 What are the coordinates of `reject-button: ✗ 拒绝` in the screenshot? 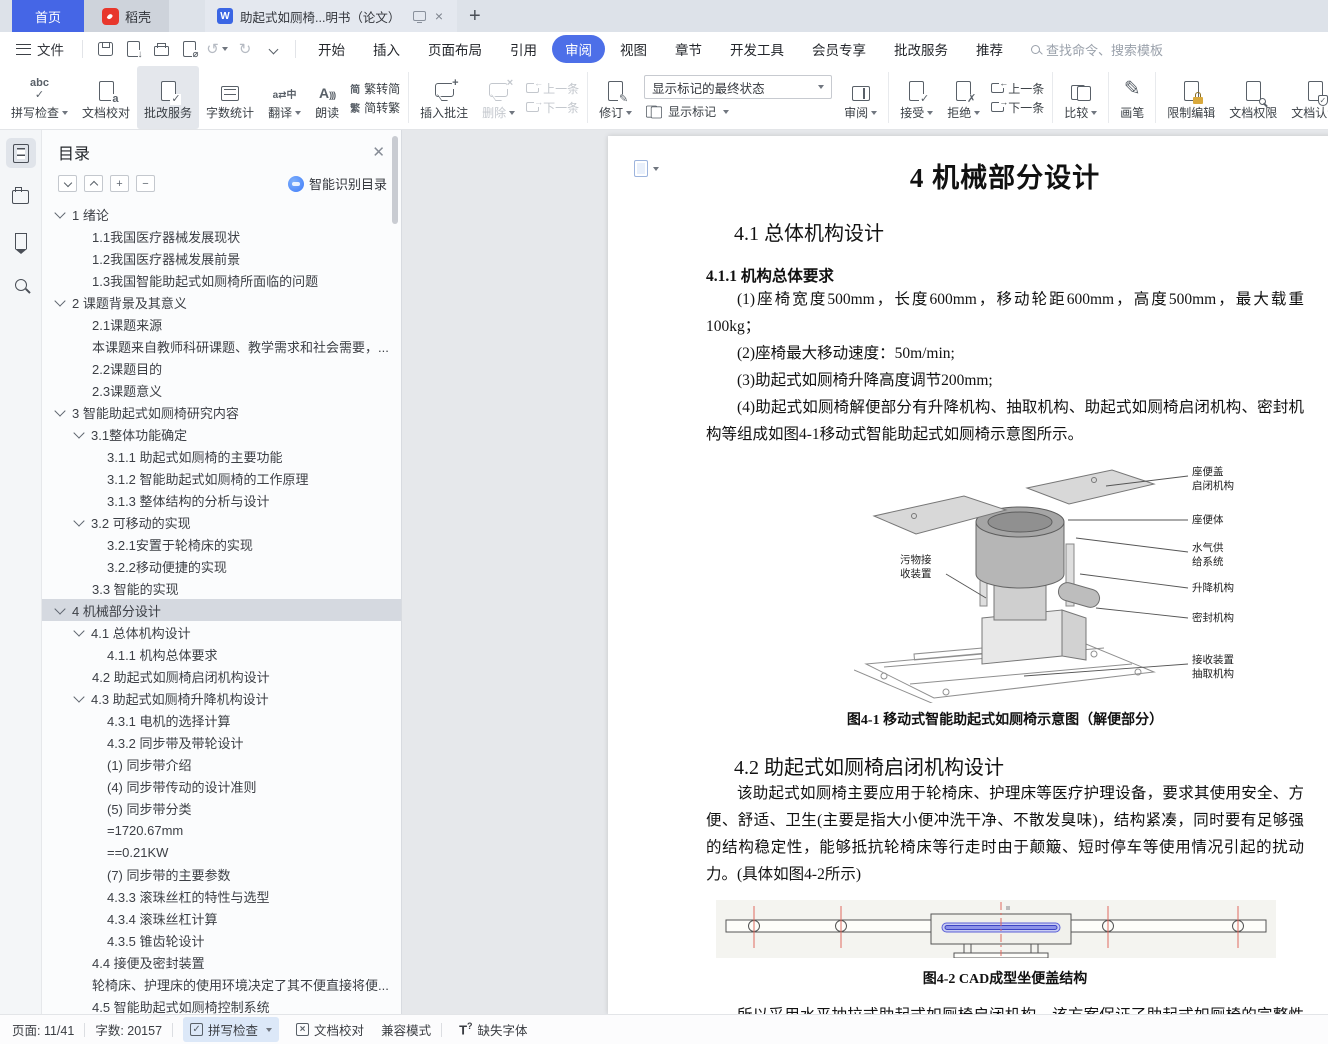 It's located at (963, 97).